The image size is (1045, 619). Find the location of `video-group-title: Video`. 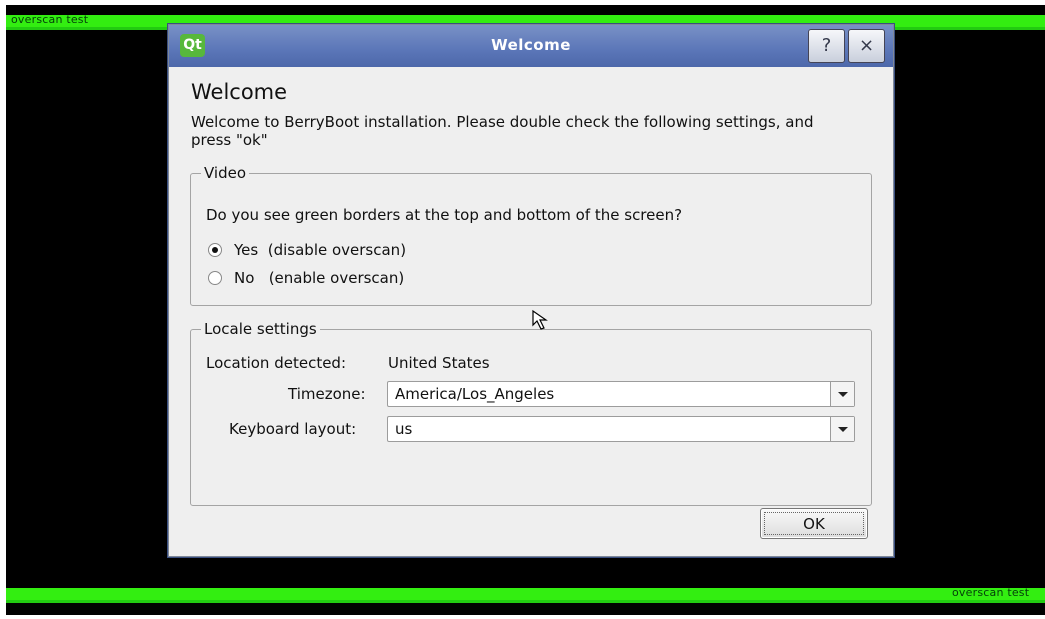

video-group-title: Video is located at coordinates (225, 173).